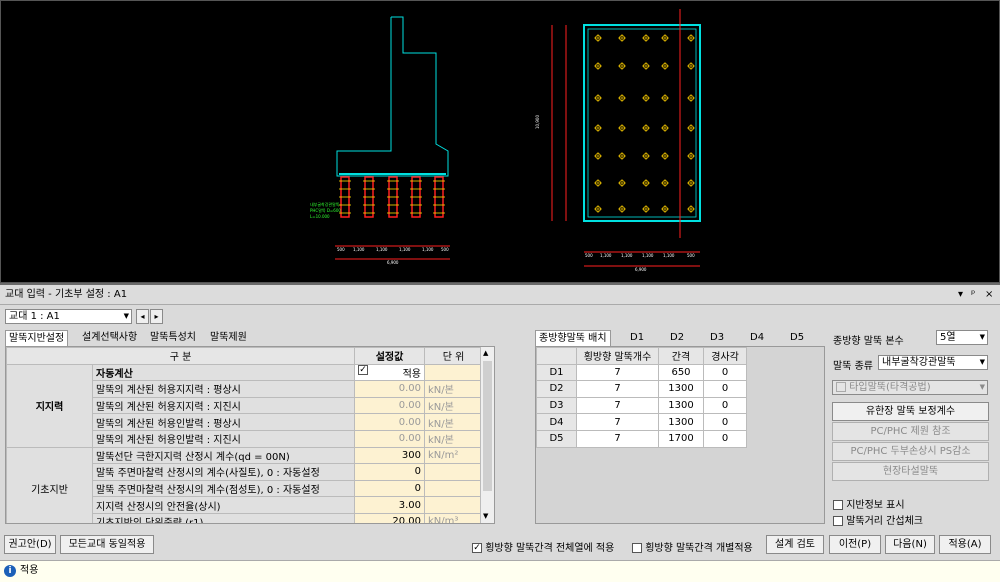 The height and width of the screenshot is (582, 1000). I want to click on apply-spacing-all-checkbox: ✓, so click(477, 548).